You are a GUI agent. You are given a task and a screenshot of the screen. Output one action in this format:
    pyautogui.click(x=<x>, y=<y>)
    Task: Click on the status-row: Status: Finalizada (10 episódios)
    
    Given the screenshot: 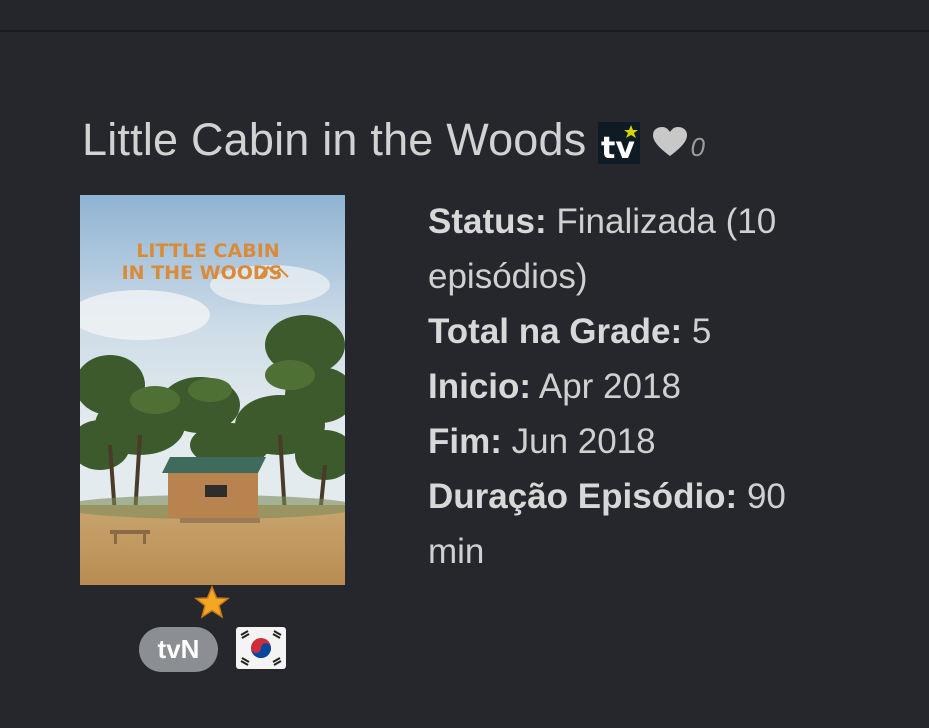 What is the action you would take?
    pyautogui.click(x=628, y=249)
    